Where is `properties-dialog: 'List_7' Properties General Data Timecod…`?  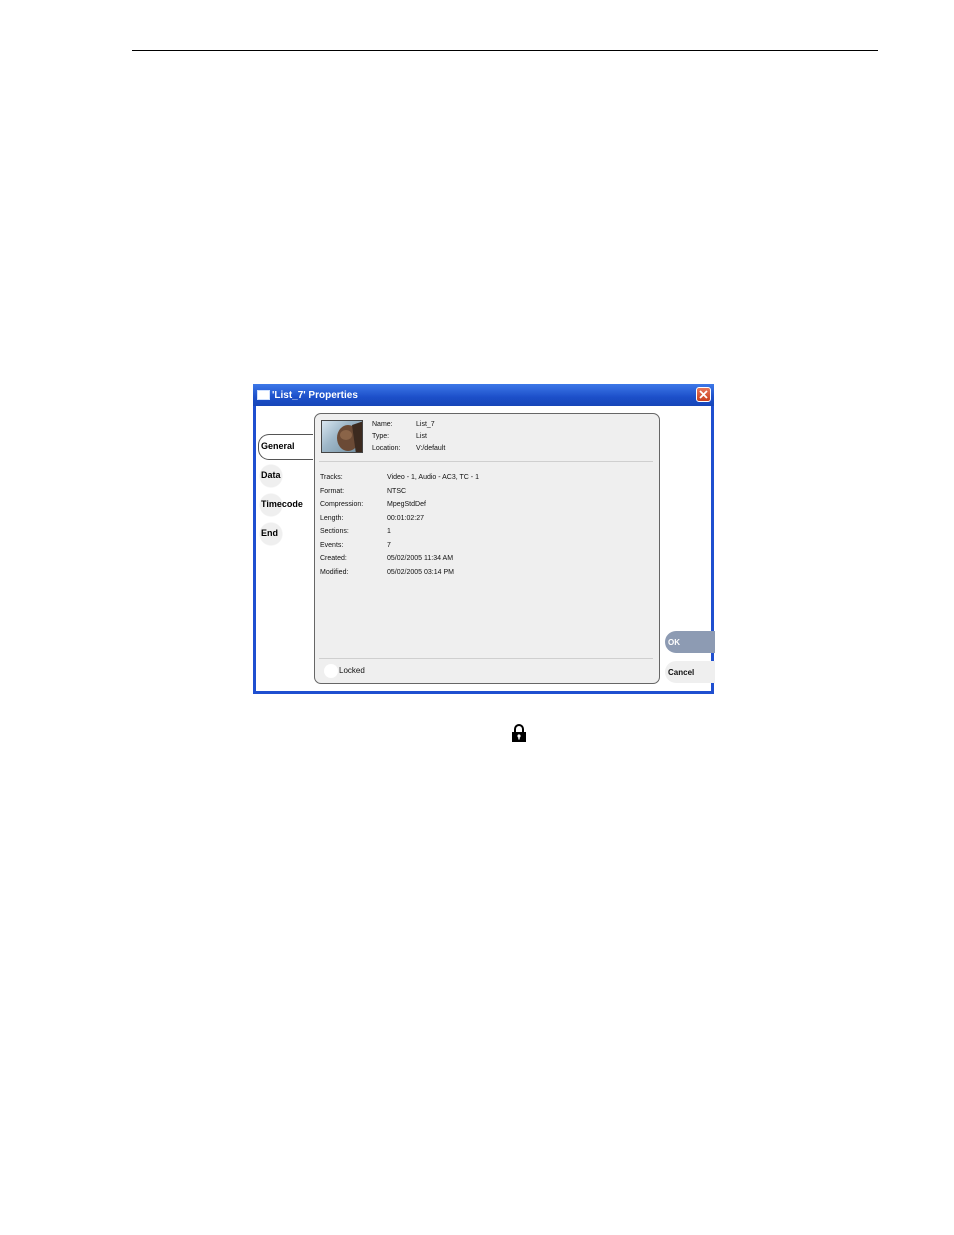
properties-dialog: 'List_7' Properties General Data Timecod… is located at coordinates (484, 539).